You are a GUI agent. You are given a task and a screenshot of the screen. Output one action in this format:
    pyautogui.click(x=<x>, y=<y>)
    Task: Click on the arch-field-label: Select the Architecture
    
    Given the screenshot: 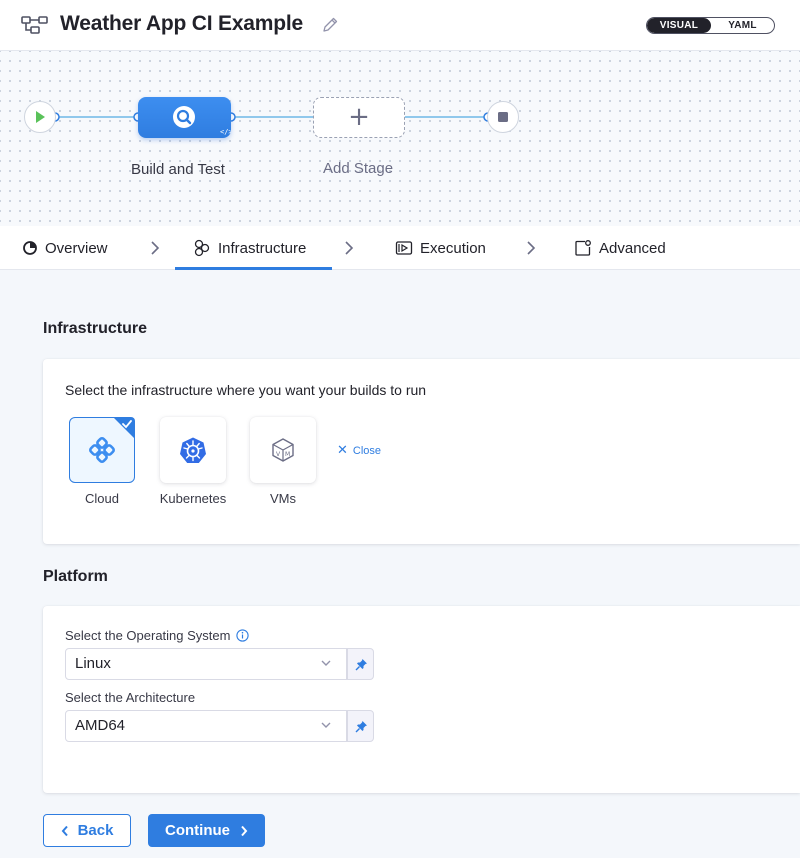 What is the action you would take?
    pyautogui.click(x=130, y=697)
    